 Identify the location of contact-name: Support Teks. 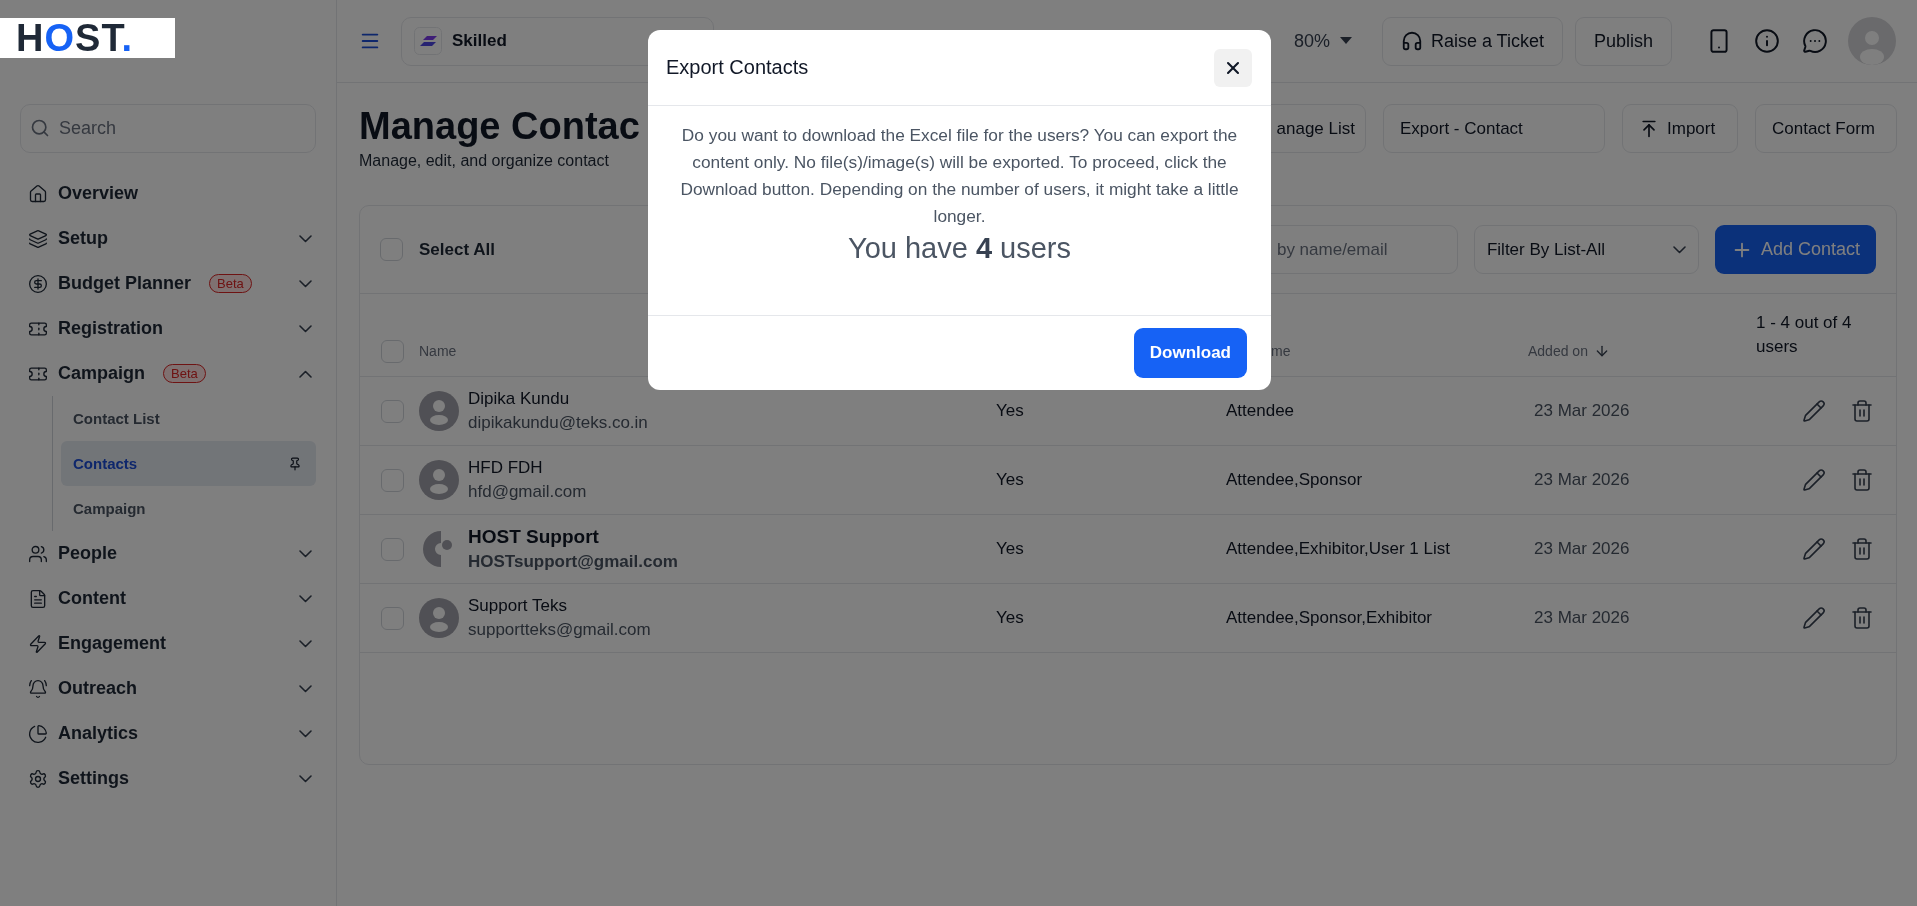
(518, 606).